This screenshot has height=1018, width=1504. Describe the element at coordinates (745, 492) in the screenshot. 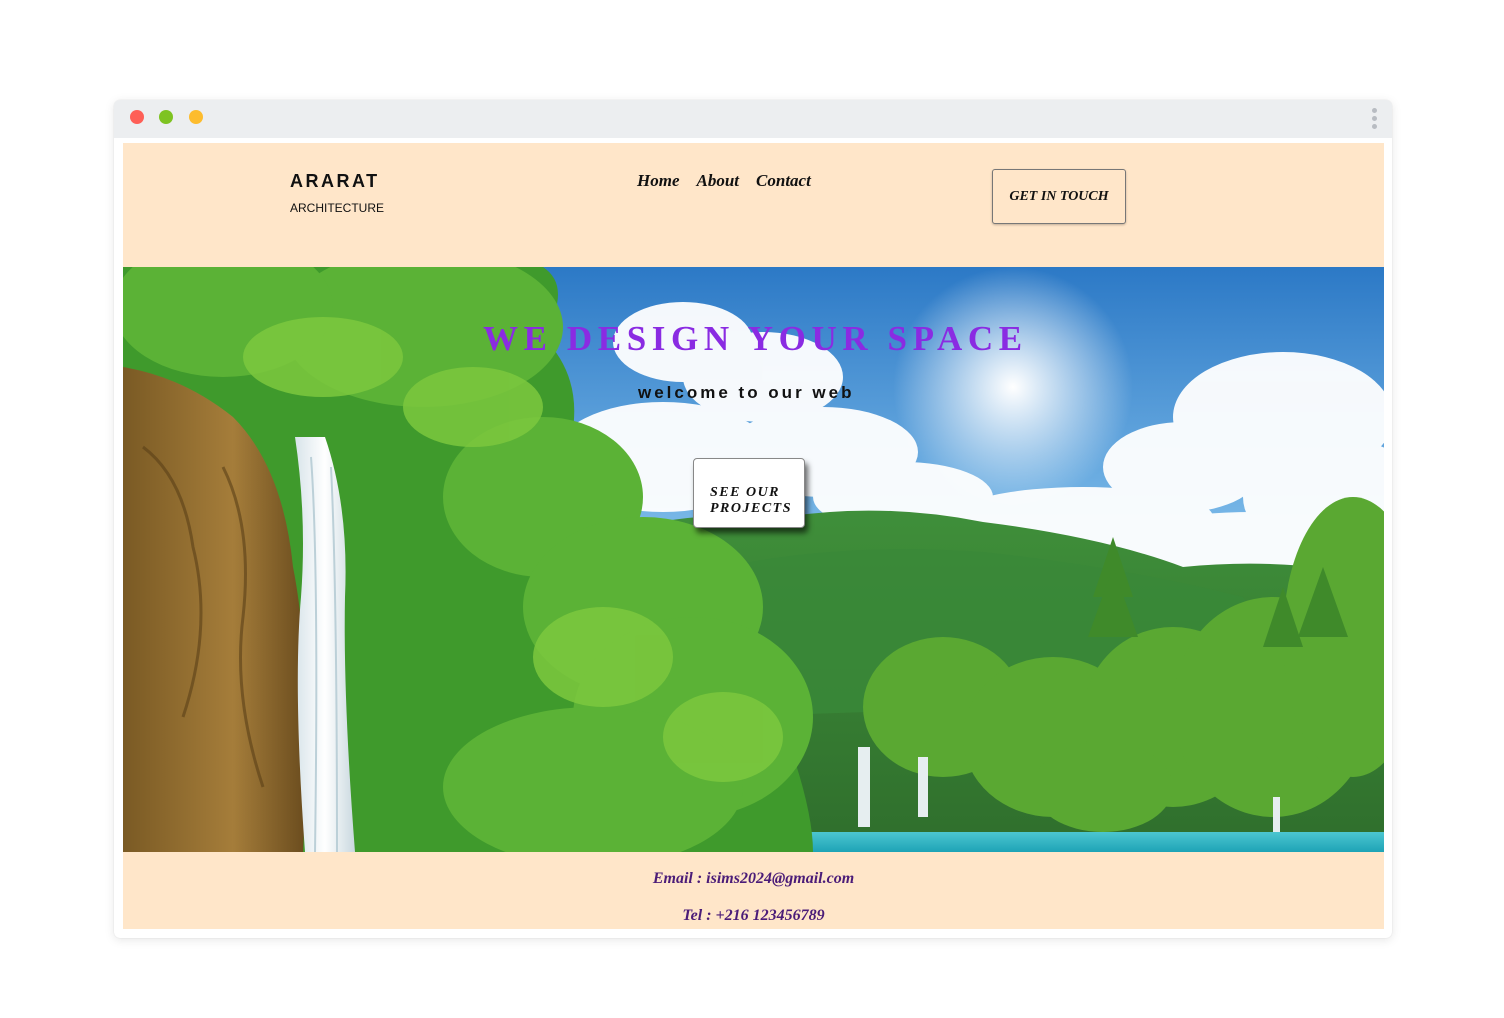

I see `projects-button-line1: SEE OUR` at that location.